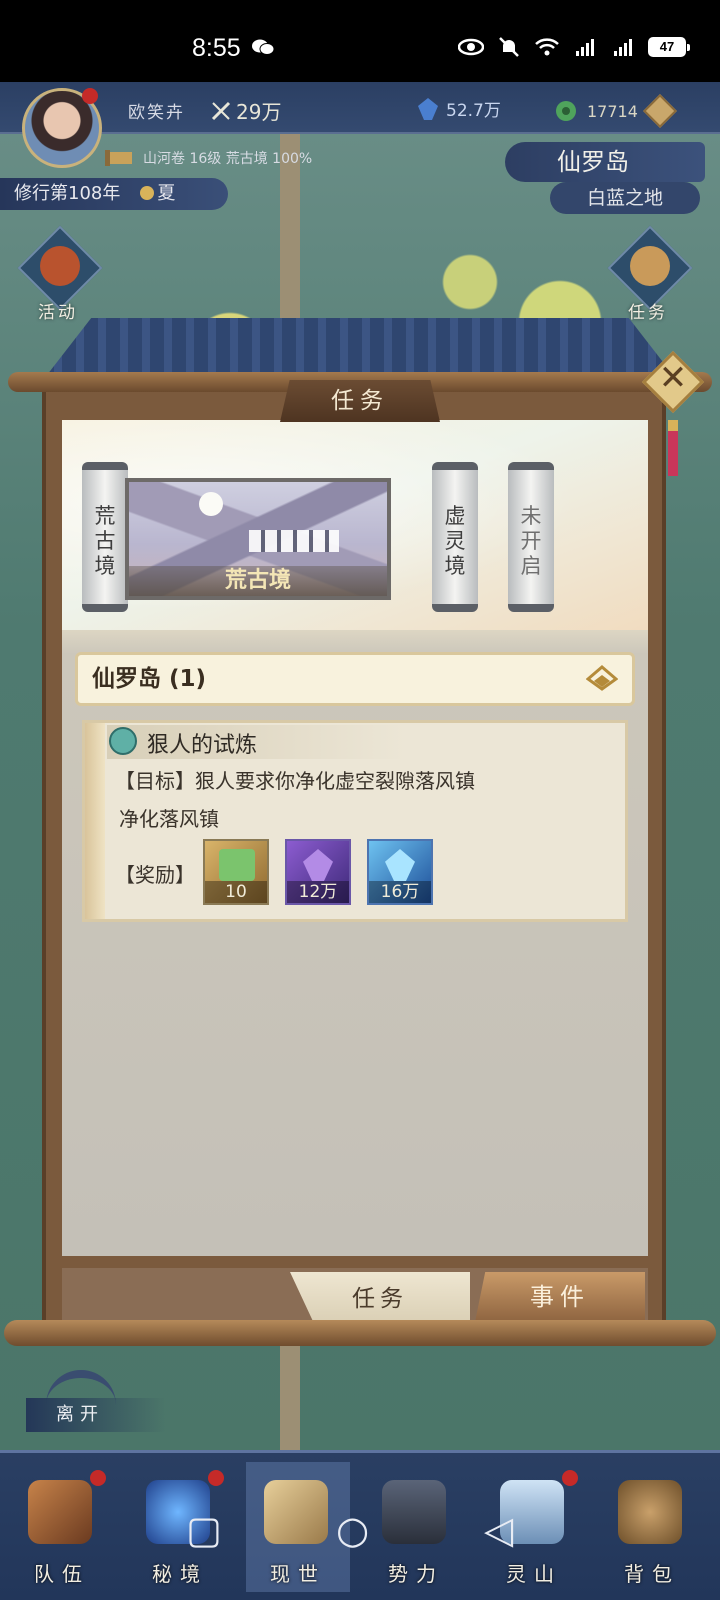 The height and width of the screenshot is (1600, 720). I want to click on reward-amount: 16万, so click(400, 892).